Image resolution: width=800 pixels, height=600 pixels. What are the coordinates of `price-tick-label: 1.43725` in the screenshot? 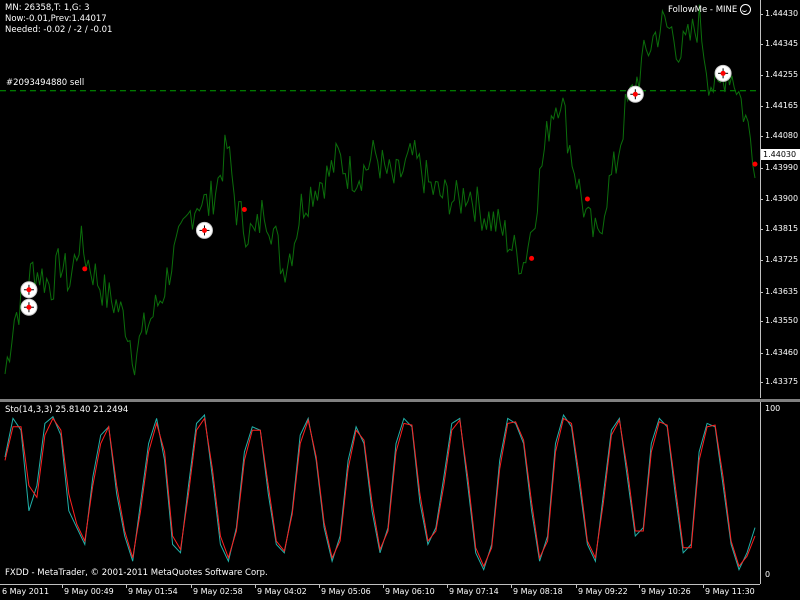 It's located at (782, 260).